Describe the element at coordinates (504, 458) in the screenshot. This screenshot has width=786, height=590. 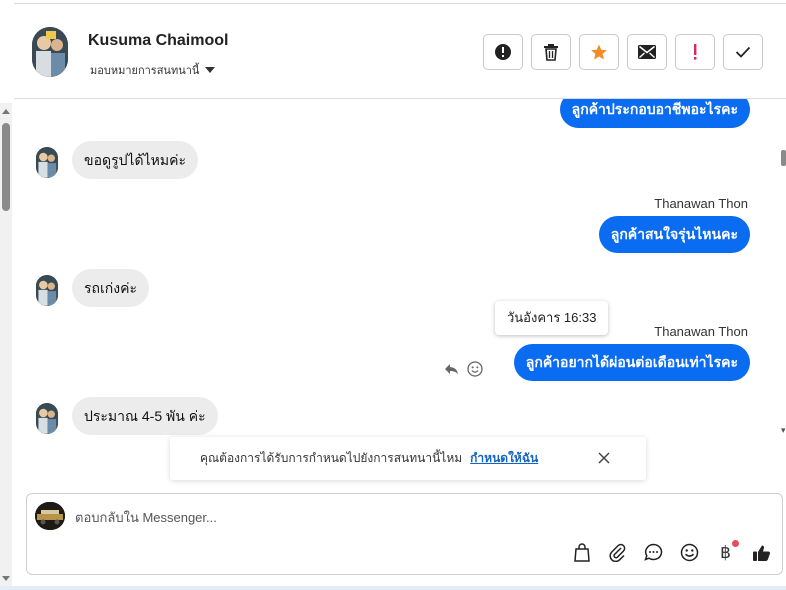
I see `assign-to-me-link: กำหนดให้ฉัน` at that location.